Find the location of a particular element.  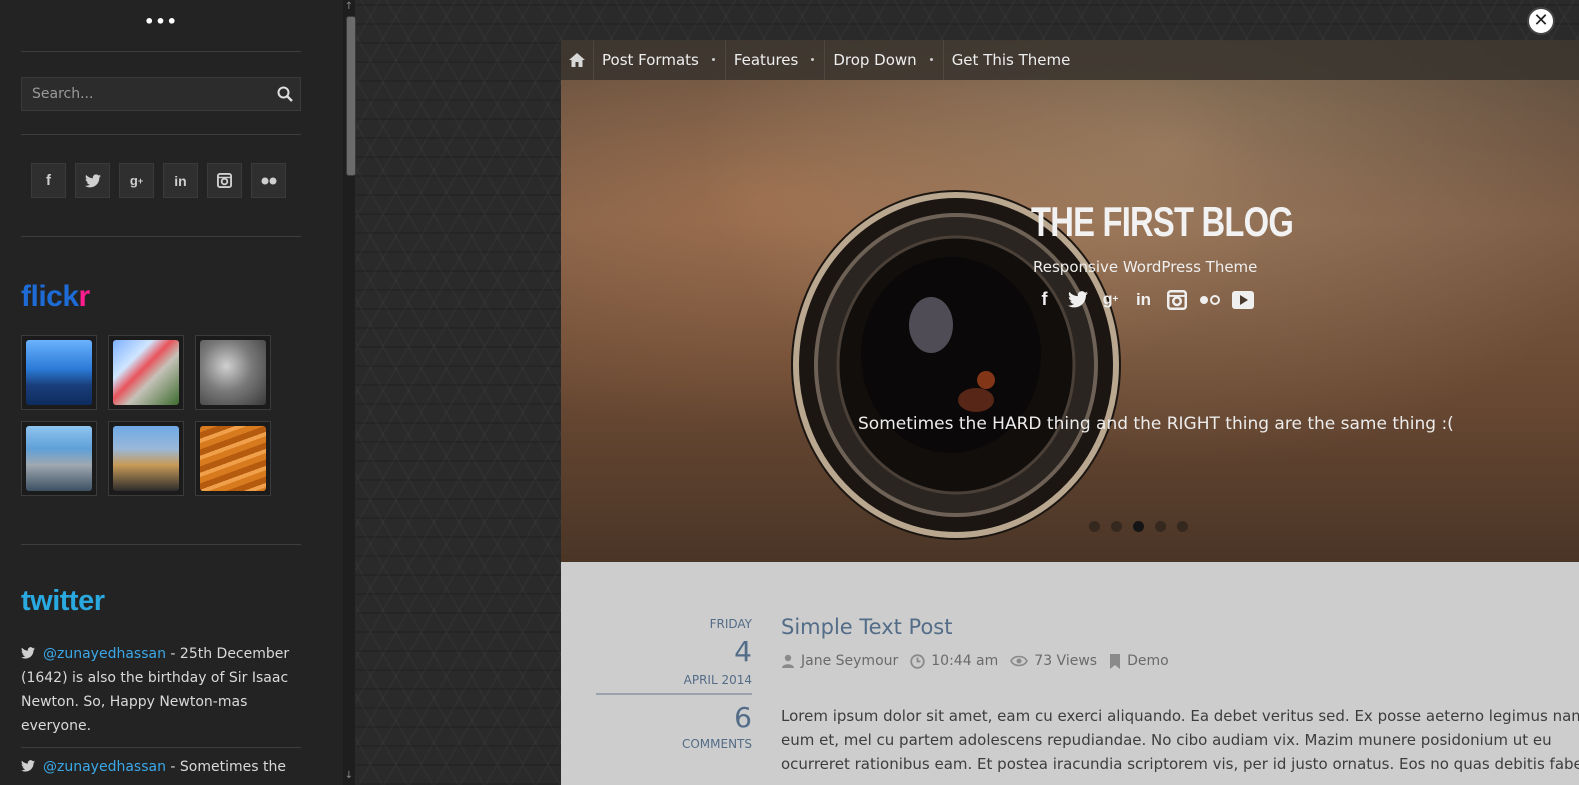

close-icon: ✕ is located at coordinates (1541, 20).